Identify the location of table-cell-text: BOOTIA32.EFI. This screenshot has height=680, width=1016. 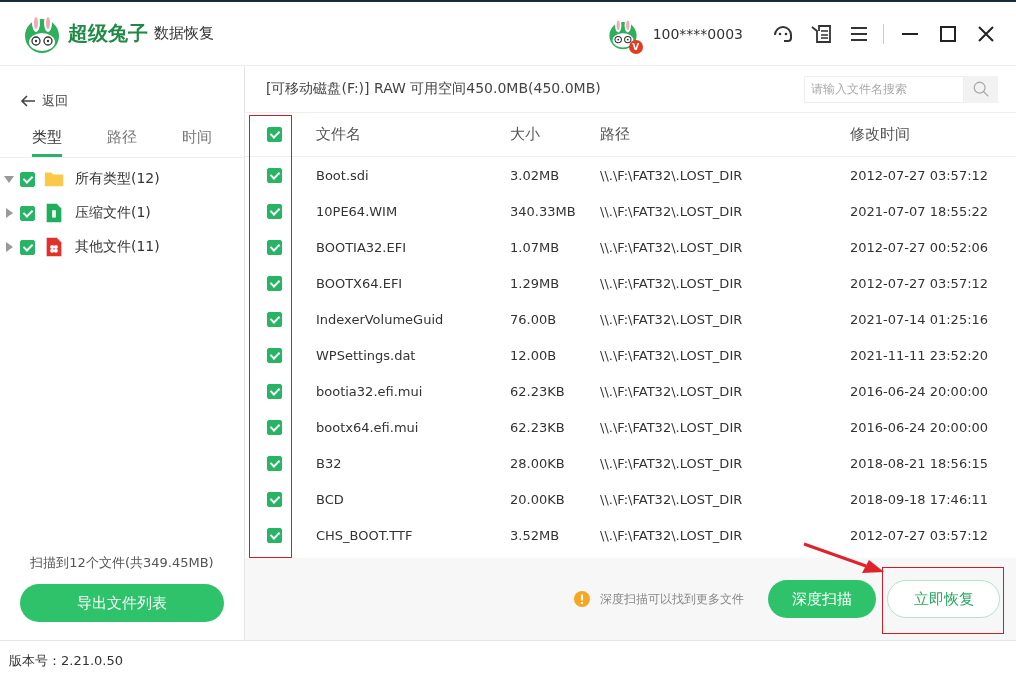
(362, 247).